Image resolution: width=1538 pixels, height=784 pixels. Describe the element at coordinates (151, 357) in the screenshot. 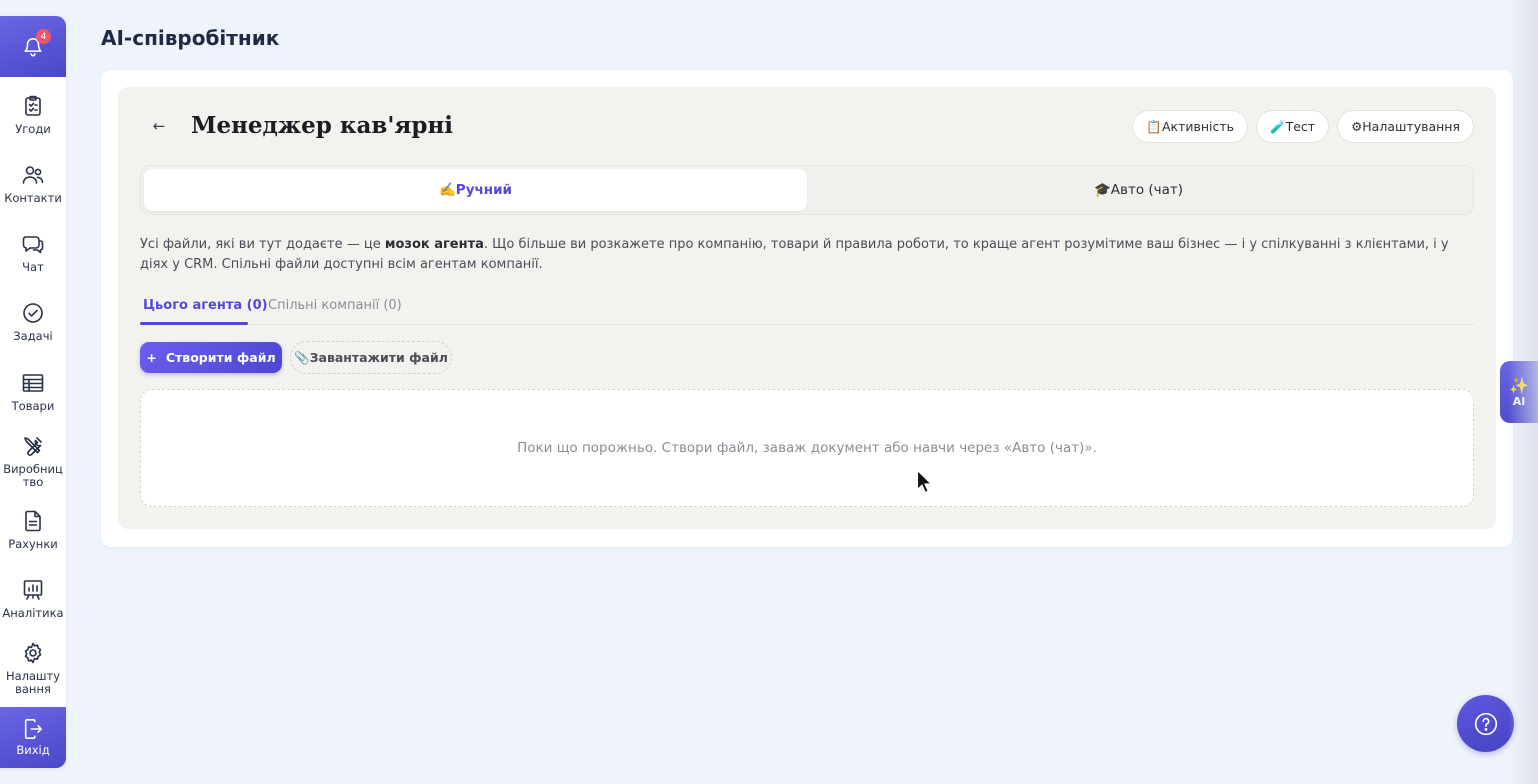

I see `plus-icon: +` at that location.